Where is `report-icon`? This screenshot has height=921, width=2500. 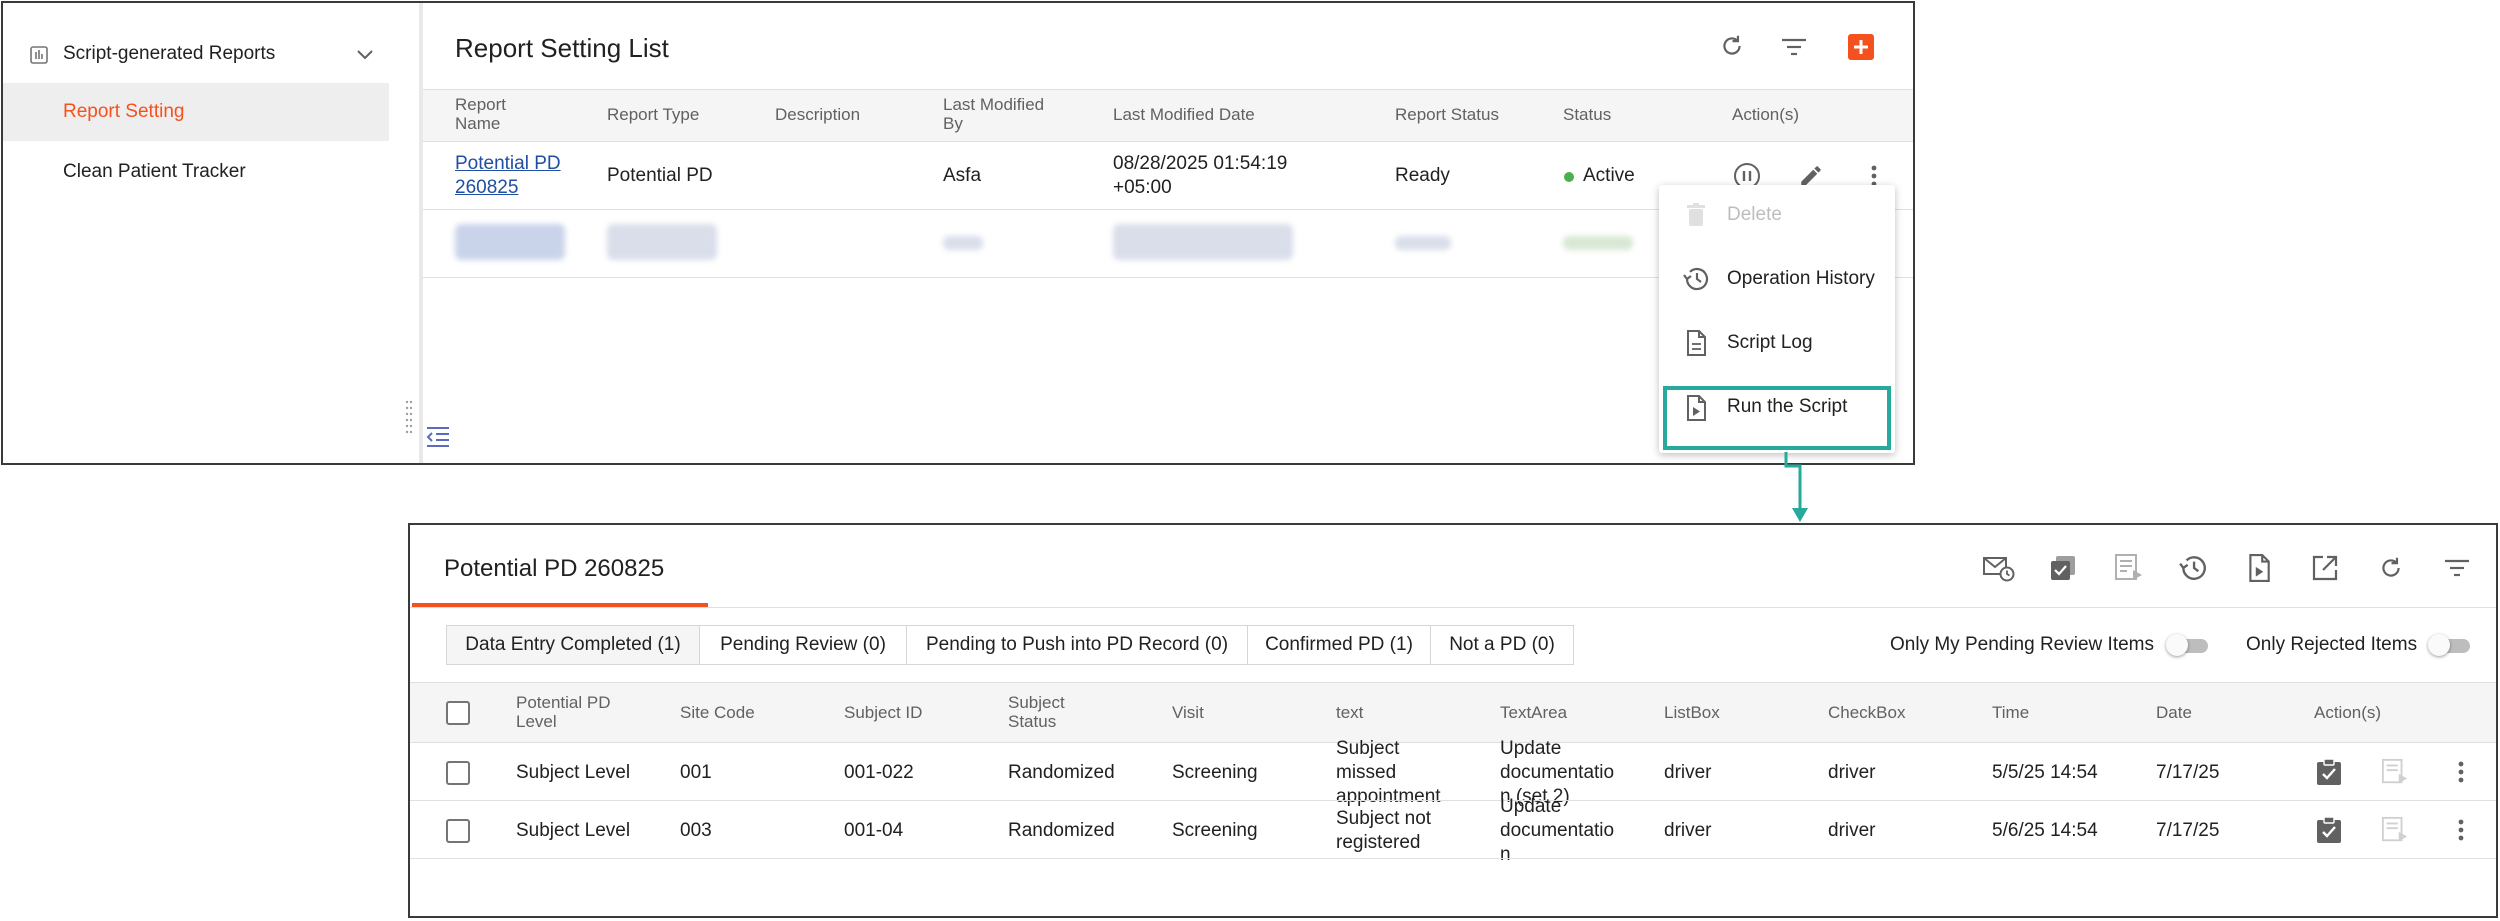 report-icon is located at coordinates (39, 55).